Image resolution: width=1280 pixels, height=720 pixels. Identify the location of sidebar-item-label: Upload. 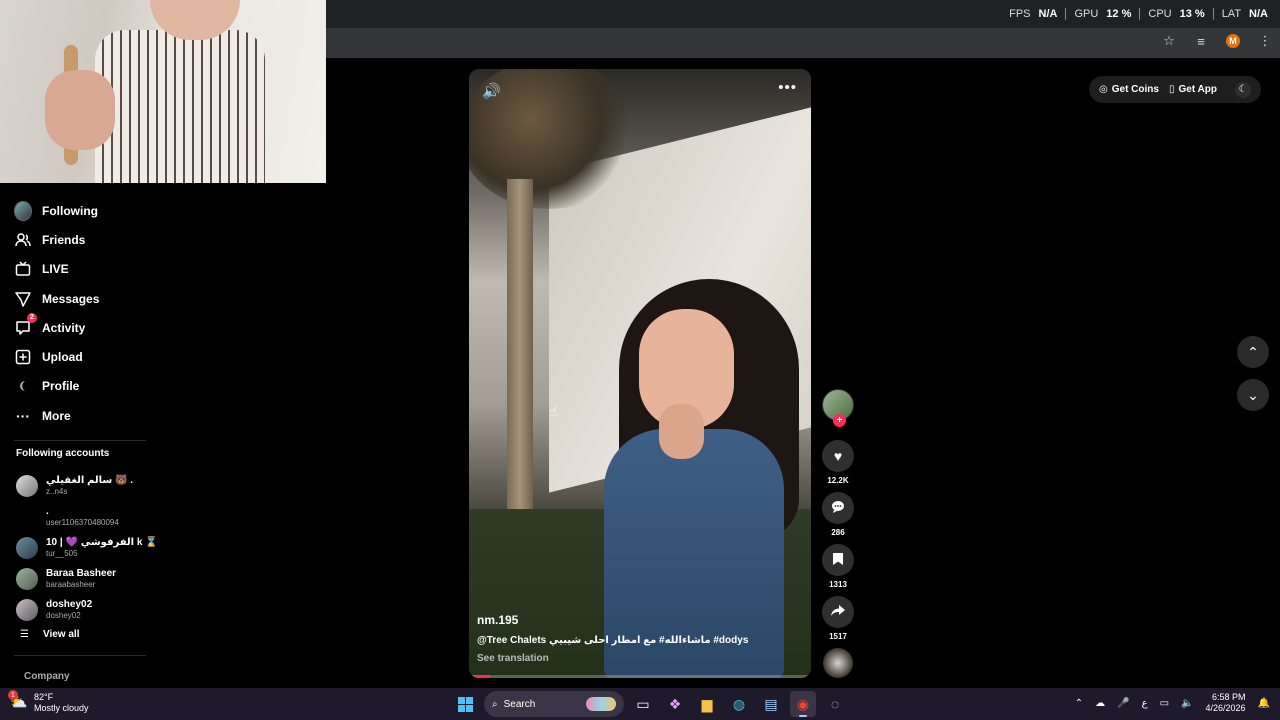
(62, 357).